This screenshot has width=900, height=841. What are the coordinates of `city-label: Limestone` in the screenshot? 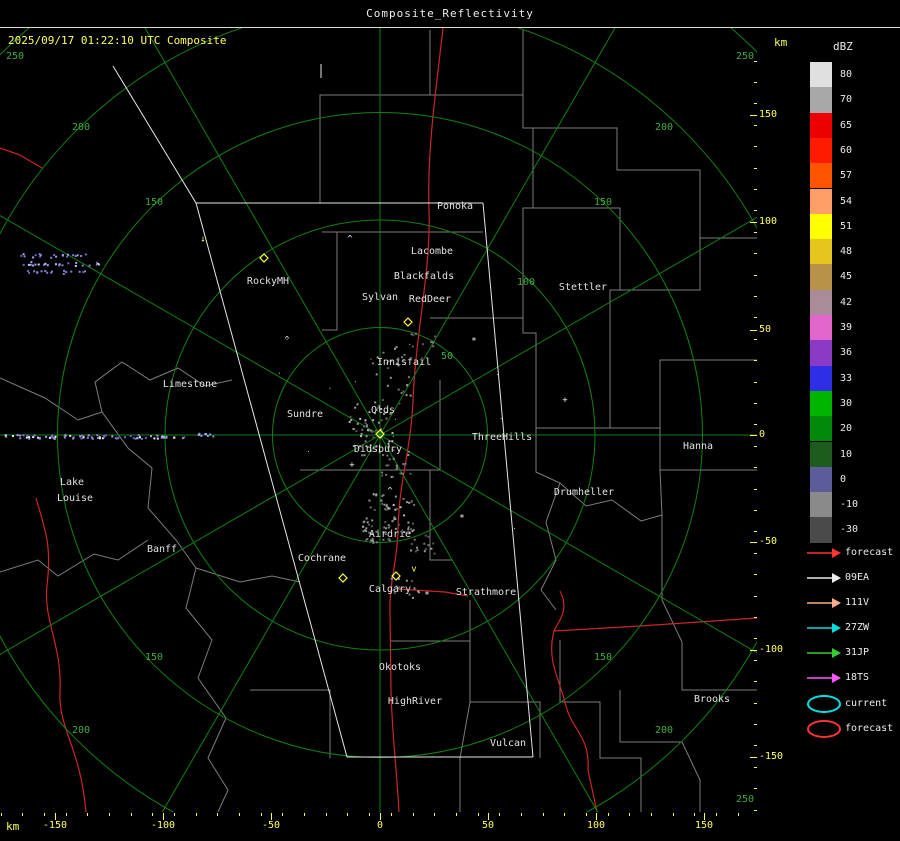 It's located at (190, 384).